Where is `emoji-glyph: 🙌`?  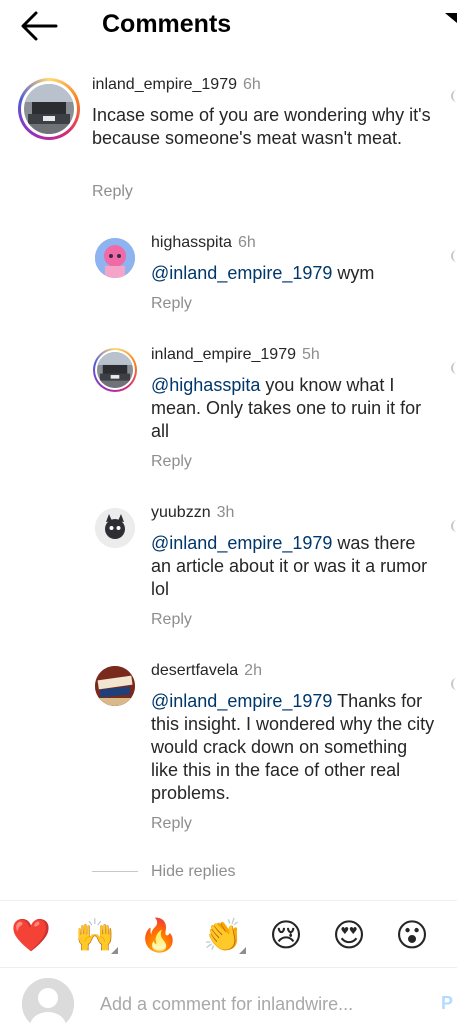 emoji-glyph: 🙌 is located at coordinates (95, 935).